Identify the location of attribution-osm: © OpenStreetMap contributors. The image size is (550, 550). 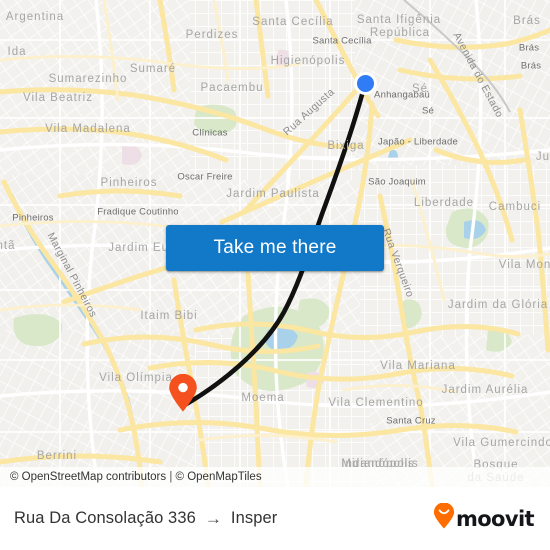
(88, 477).